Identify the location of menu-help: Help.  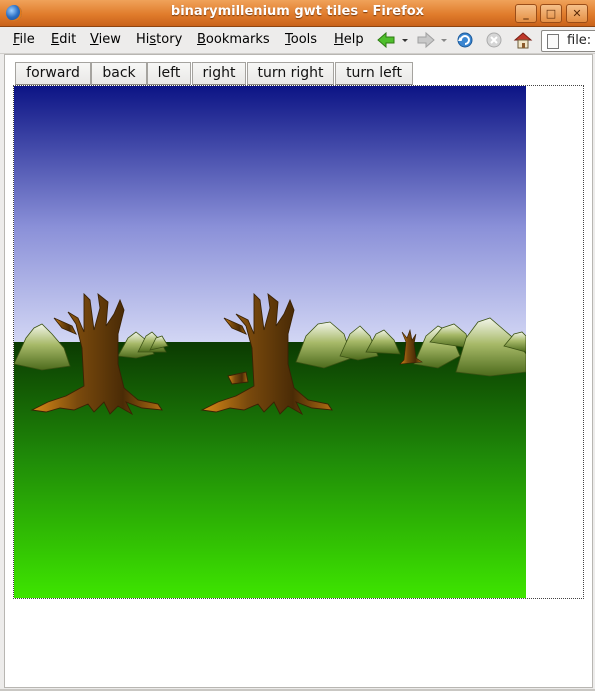
(349, 39).